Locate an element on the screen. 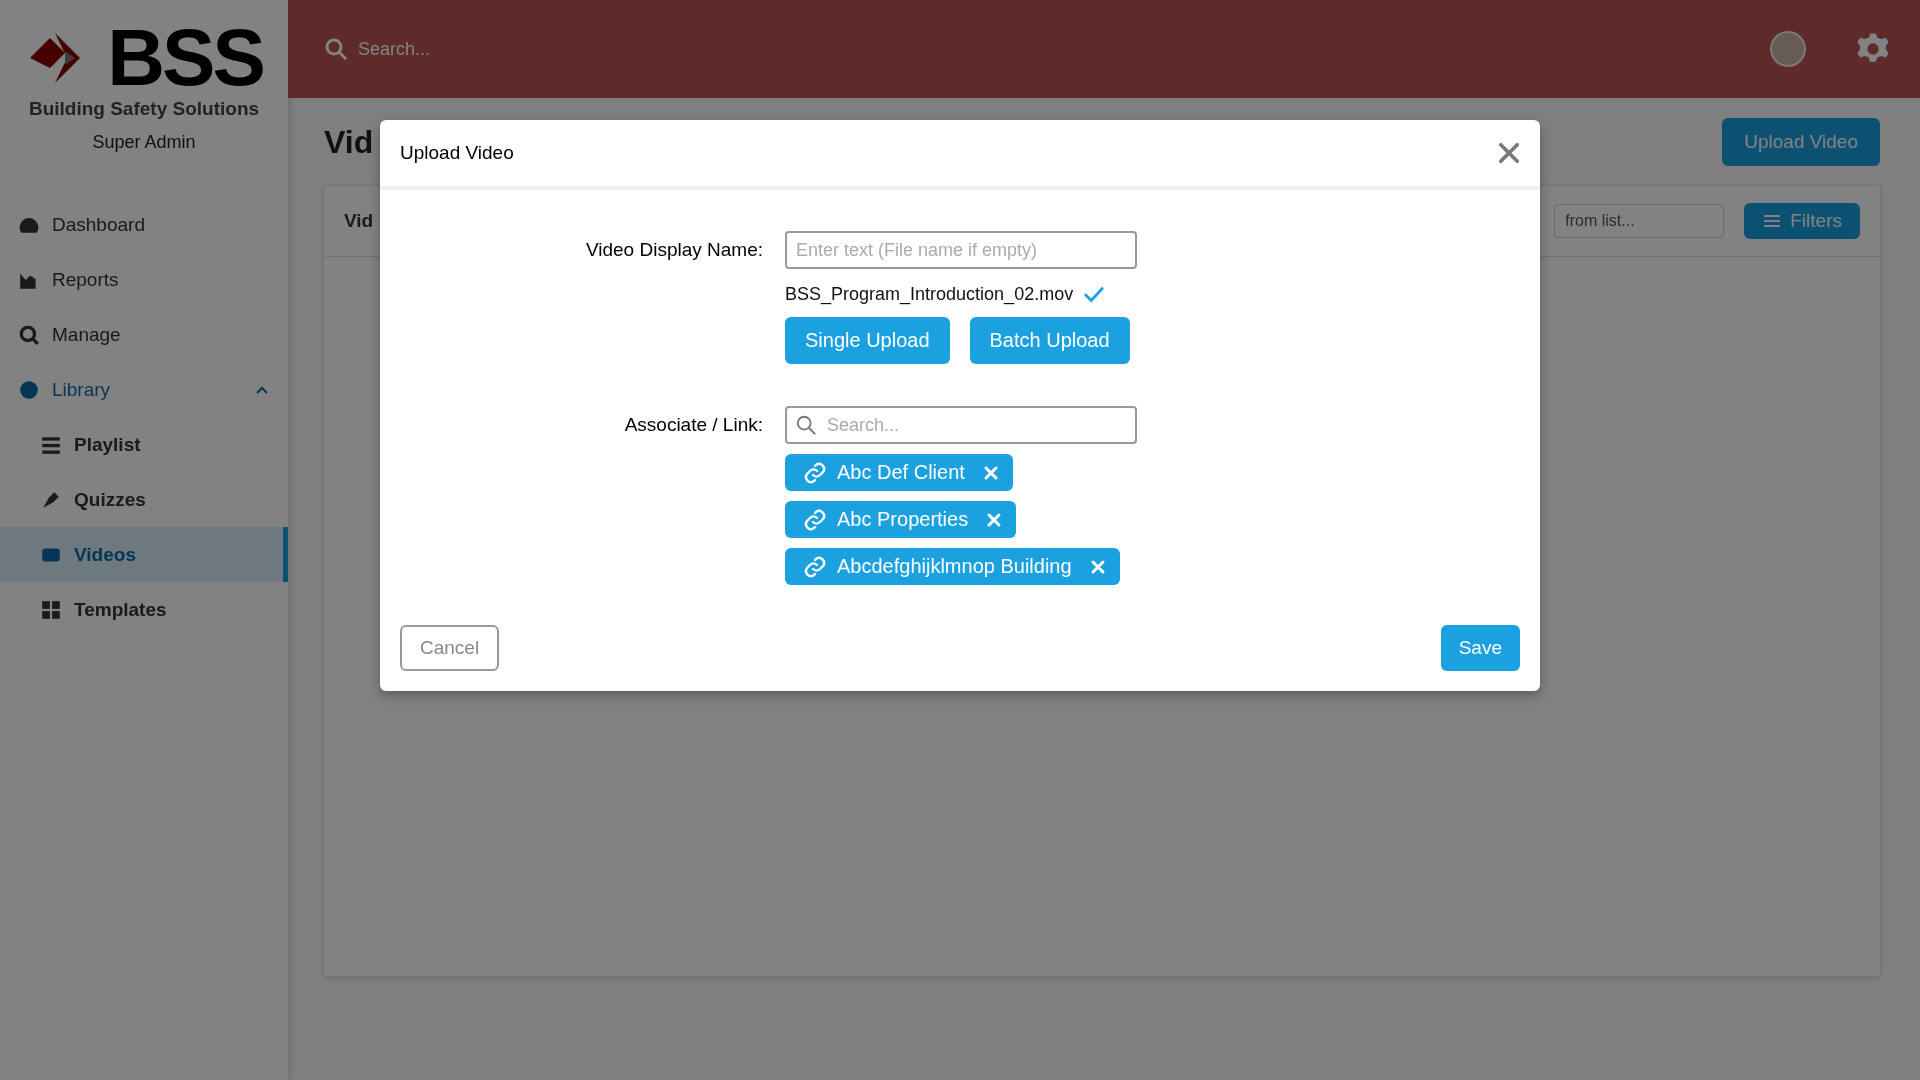 This screenshot has height=1080, width=1920. cancel-button: Cancel is located at coordinates (450, 648).